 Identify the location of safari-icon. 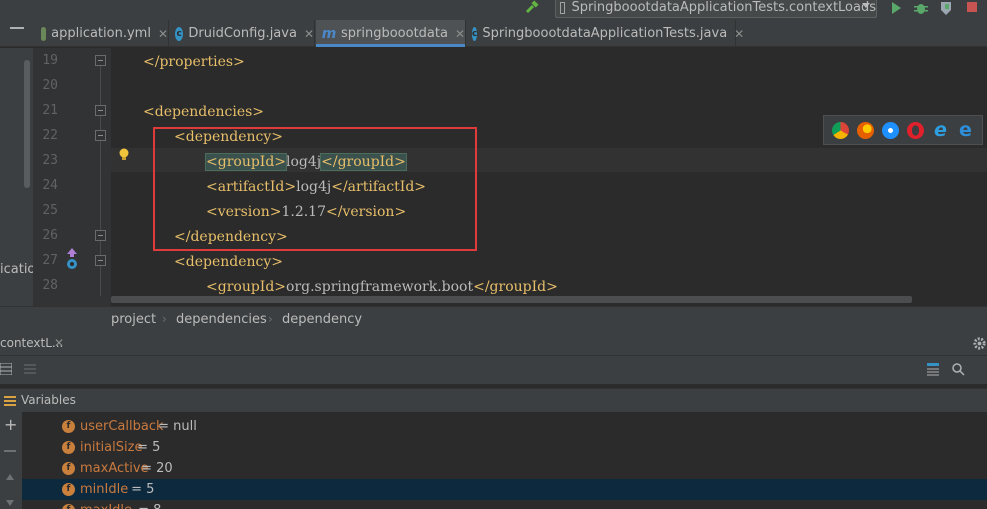
(890, 130).